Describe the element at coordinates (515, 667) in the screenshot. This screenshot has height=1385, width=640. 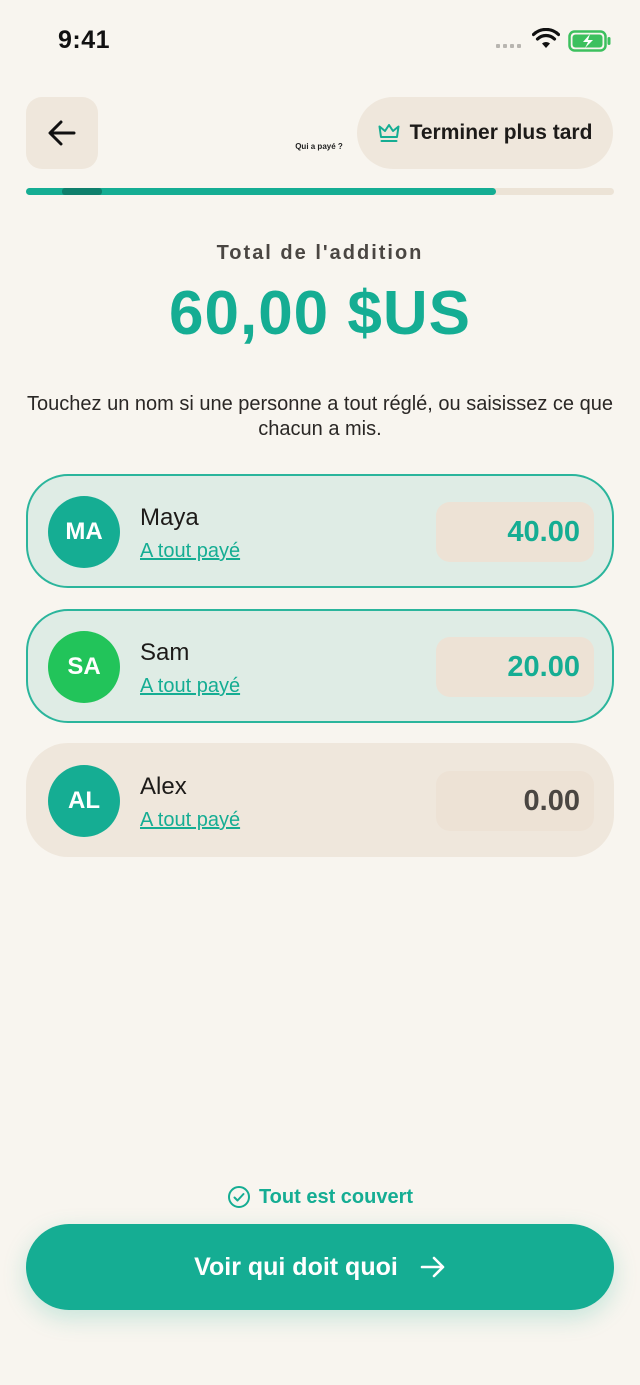
I see `amount-input: 20.00` at that location.